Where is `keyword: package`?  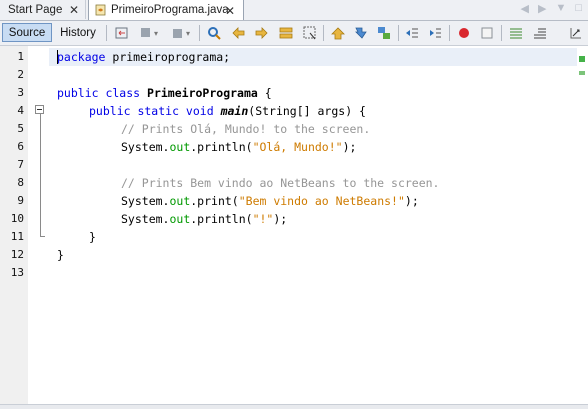 keyword: package is located at coordinates (81, 57).